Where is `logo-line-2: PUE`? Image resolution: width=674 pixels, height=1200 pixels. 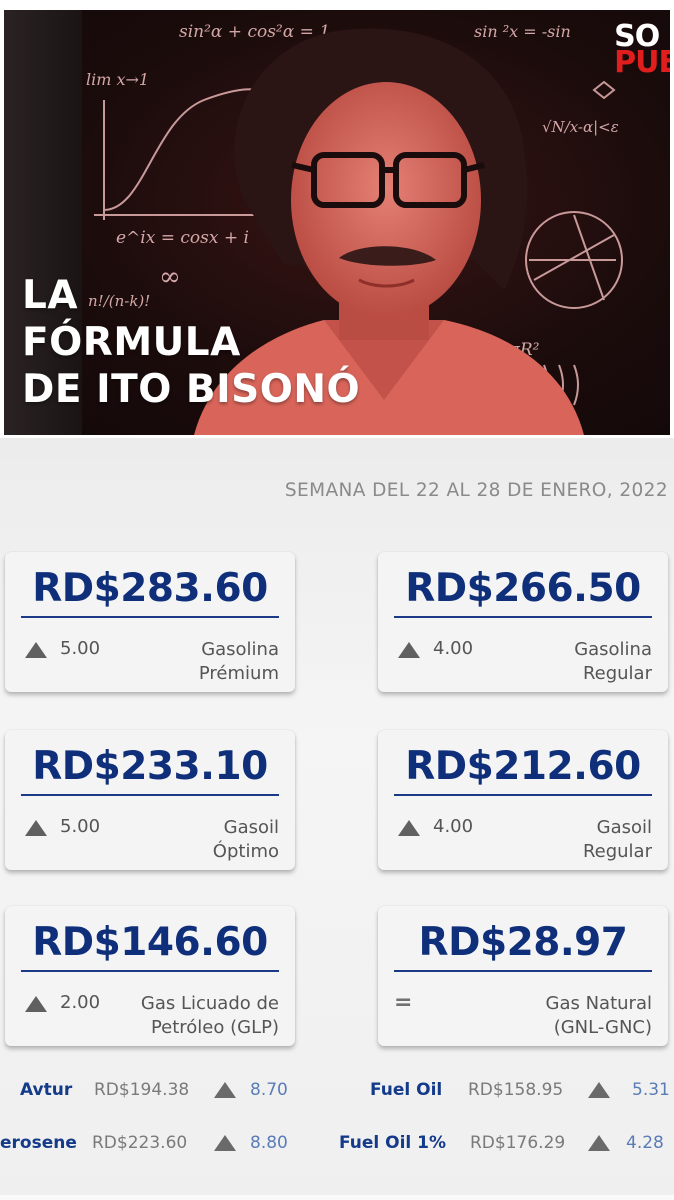
logo-line-2: PUE is located at coordinates (642, 62).